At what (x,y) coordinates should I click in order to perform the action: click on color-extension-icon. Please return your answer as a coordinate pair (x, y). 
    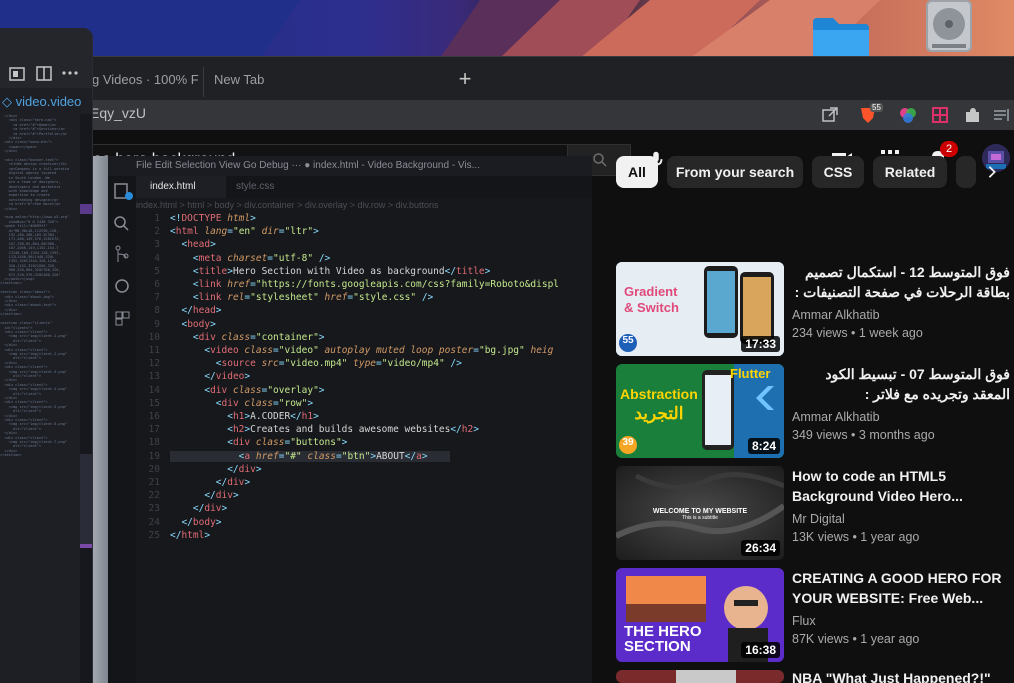
    Looking at the image, I should click on (908, 115).